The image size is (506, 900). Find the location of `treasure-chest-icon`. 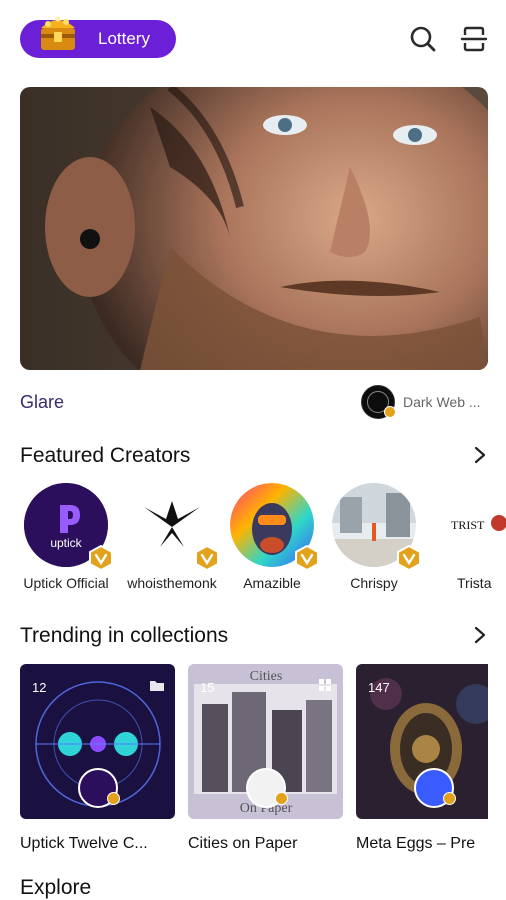

treasure-chest-icon is located at coordinates (58, 33).